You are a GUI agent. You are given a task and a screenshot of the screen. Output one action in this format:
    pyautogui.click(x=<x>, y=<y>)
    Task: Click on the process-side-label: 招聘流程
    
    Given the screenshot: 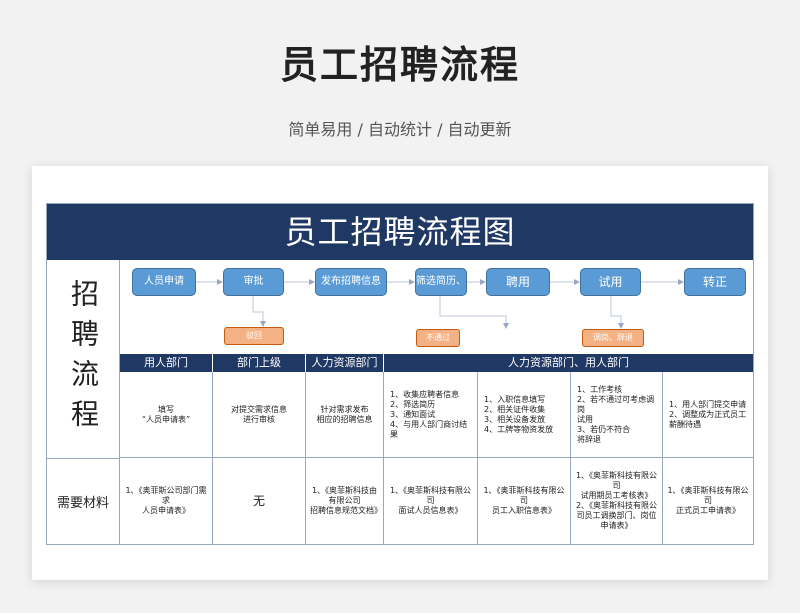 What is the action you would take?
    pyautogui.click(x=83, y=359)
    